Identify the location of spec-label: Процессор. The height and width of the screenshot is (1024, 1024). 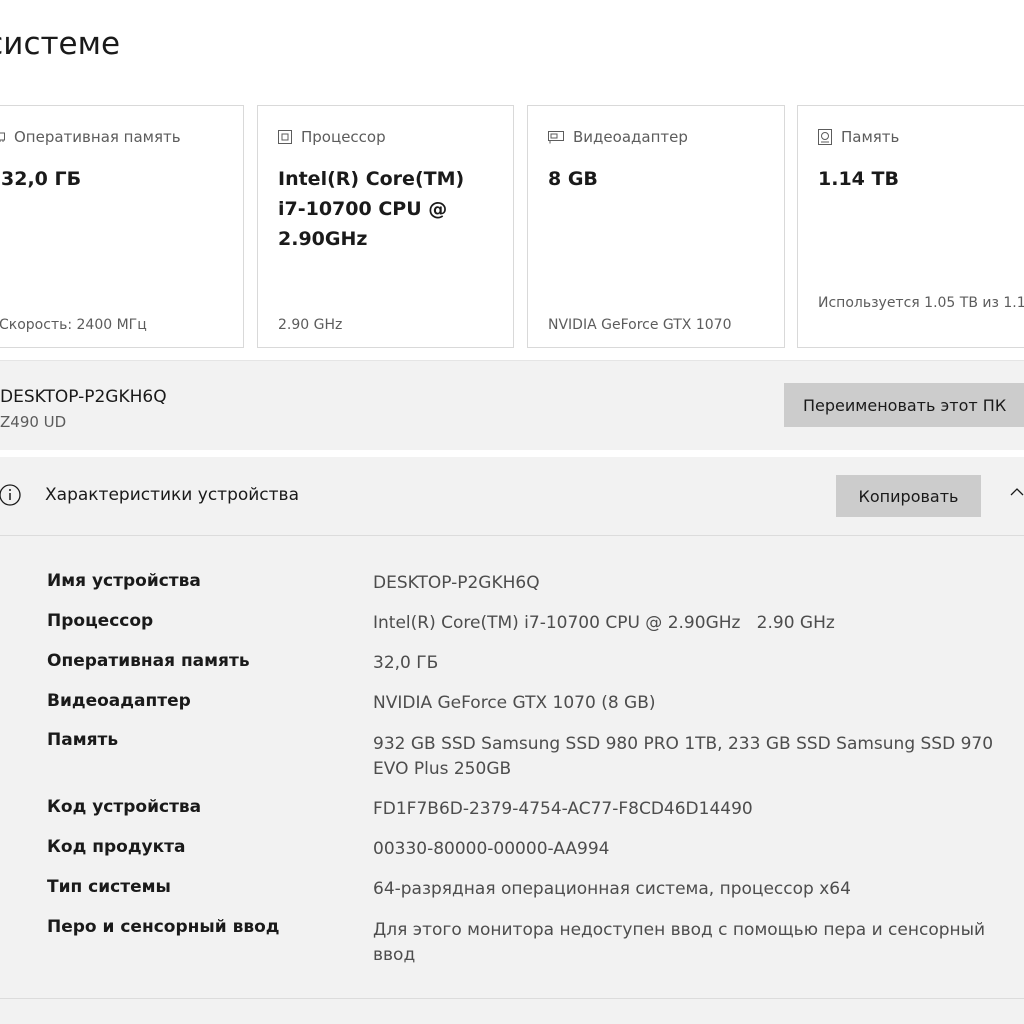
(100, 621).